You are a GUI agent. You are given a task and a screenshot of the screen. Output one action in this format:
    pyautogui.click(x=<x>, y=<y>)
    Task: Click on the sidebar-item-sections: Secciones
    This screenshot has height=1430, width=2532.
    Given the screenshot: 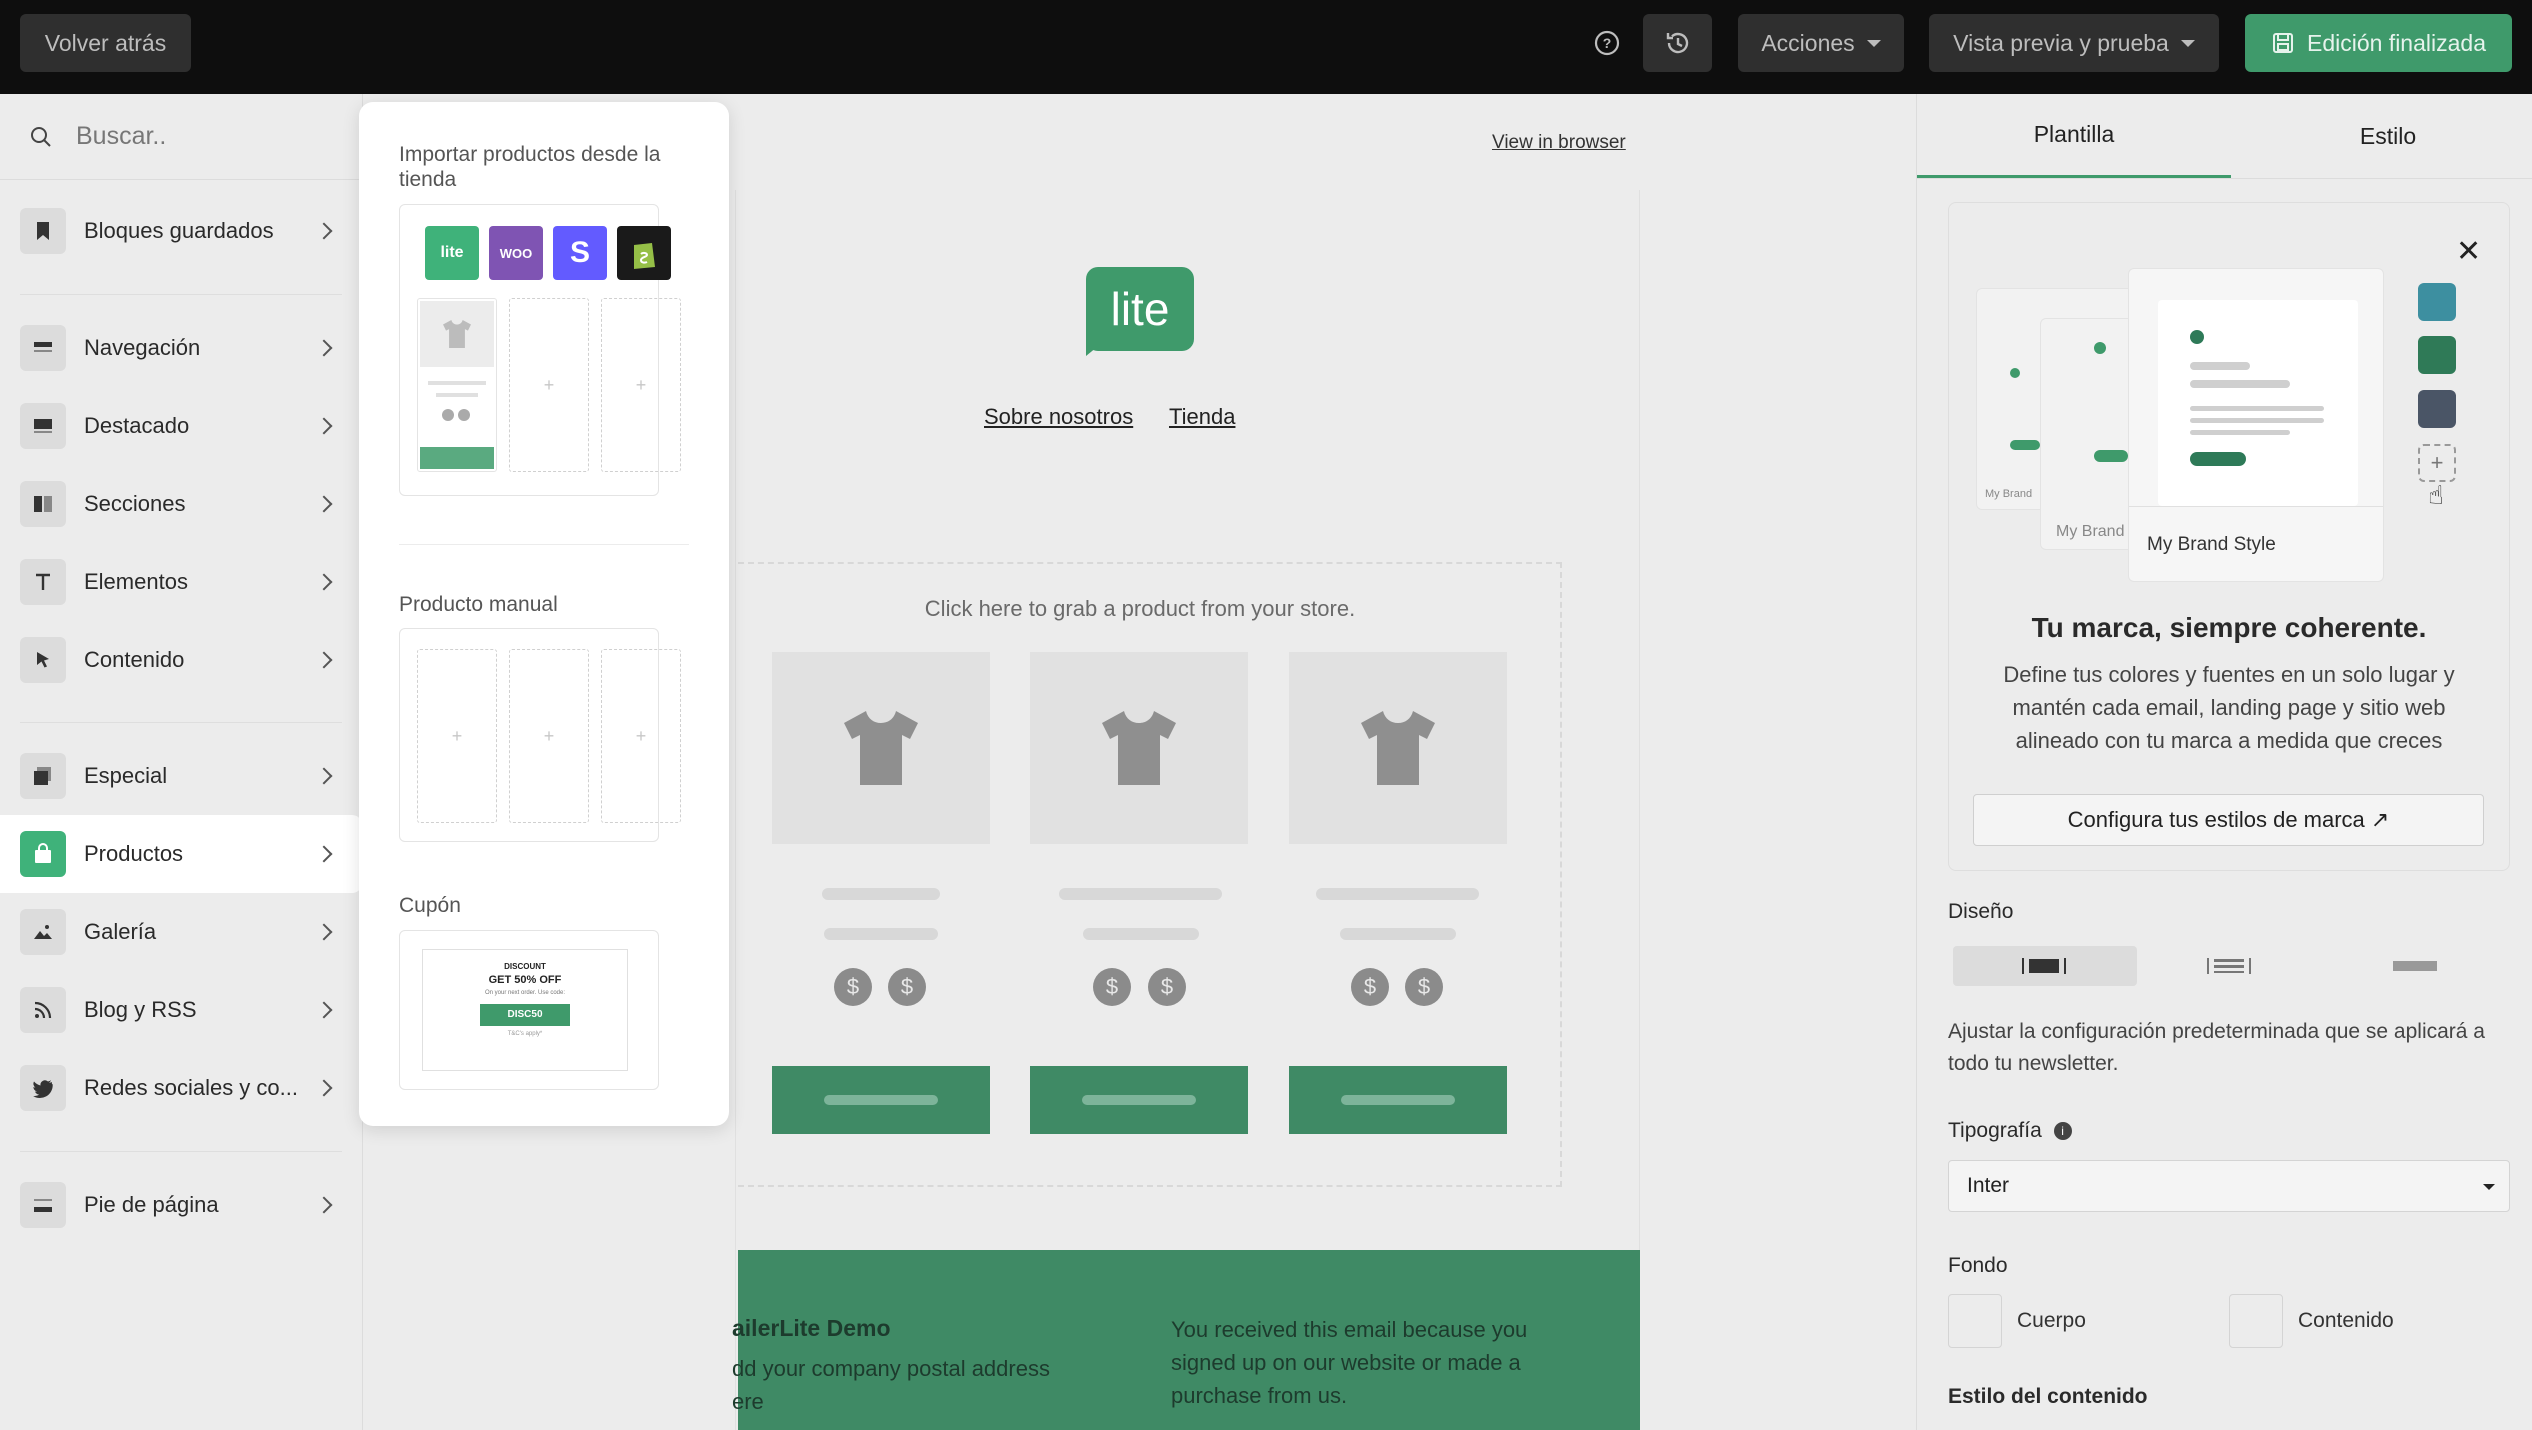 What is the action you would take?
    pyautogui.click(x=181, y=504)
    